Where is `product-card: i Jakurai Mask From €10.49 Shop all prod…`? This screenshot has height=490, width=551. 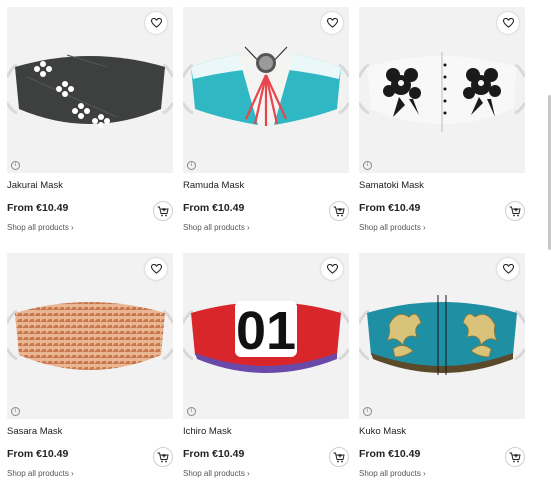 product-card: i Jakurai Mask From €10.49 Shop all prod… is located at coordinates (90, 125).